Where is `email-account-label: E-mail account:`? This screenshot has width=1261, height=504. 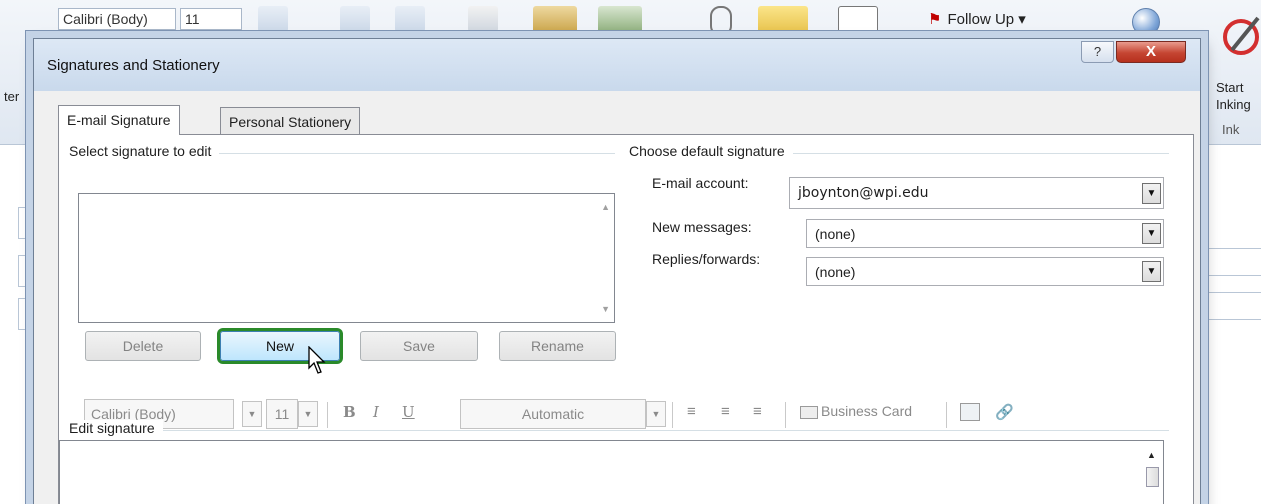
email-account-label: E-mail account: is located at coordinates (700, 183).